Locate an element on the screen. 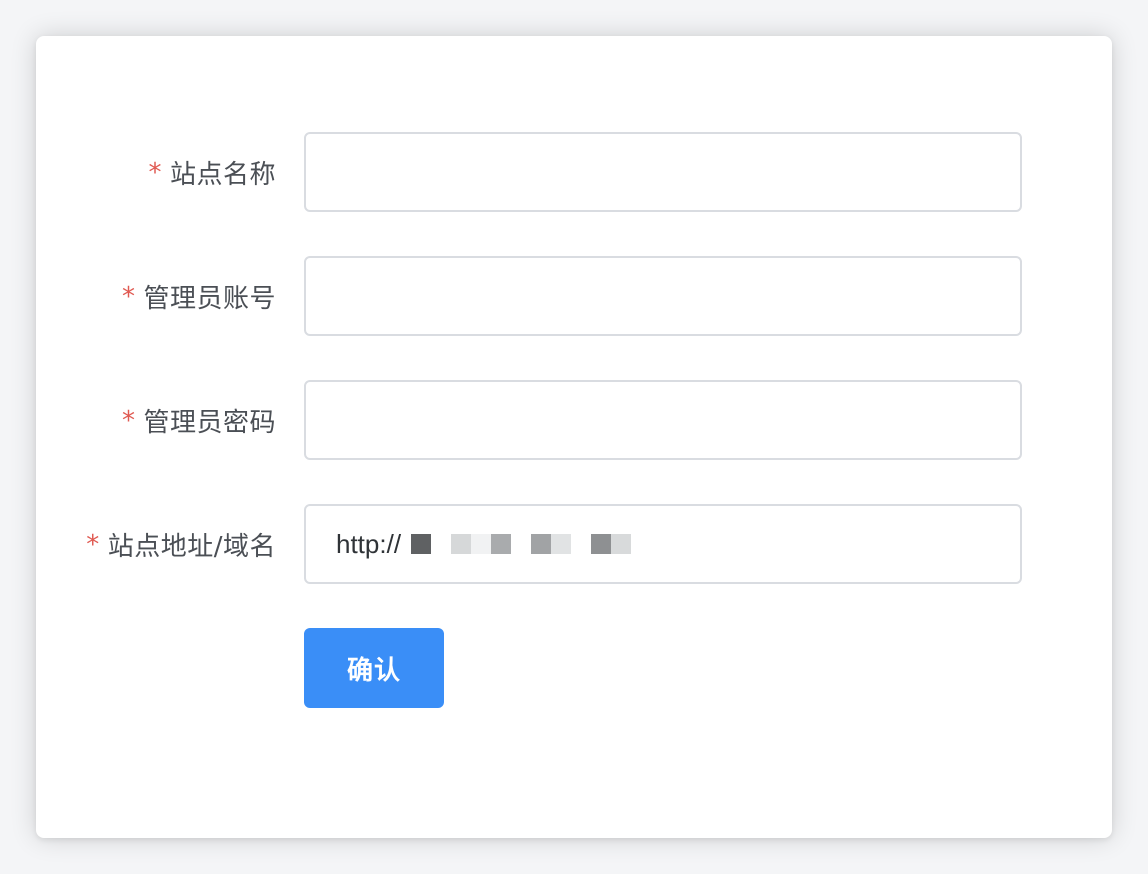  form-row-admin-account: * 管理员账号 is located at coordinates (574, 296).